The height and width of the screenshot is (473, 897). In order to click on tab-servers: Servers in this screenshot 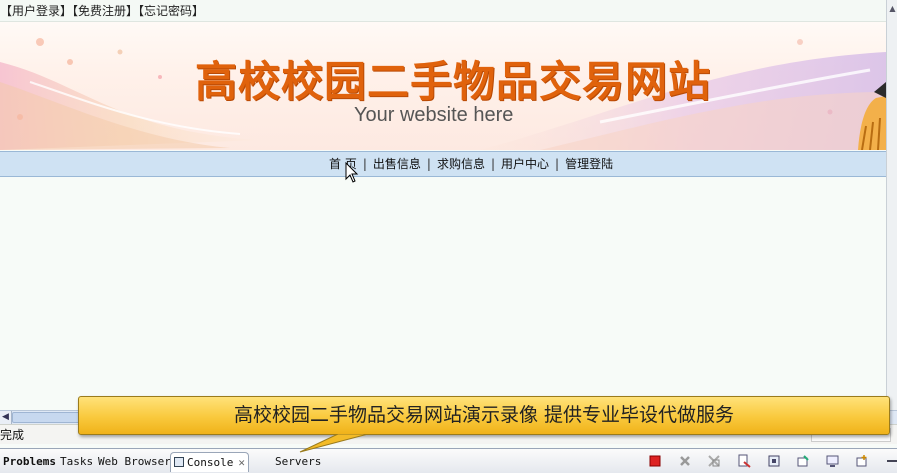, I will do `click(298, 462)`.